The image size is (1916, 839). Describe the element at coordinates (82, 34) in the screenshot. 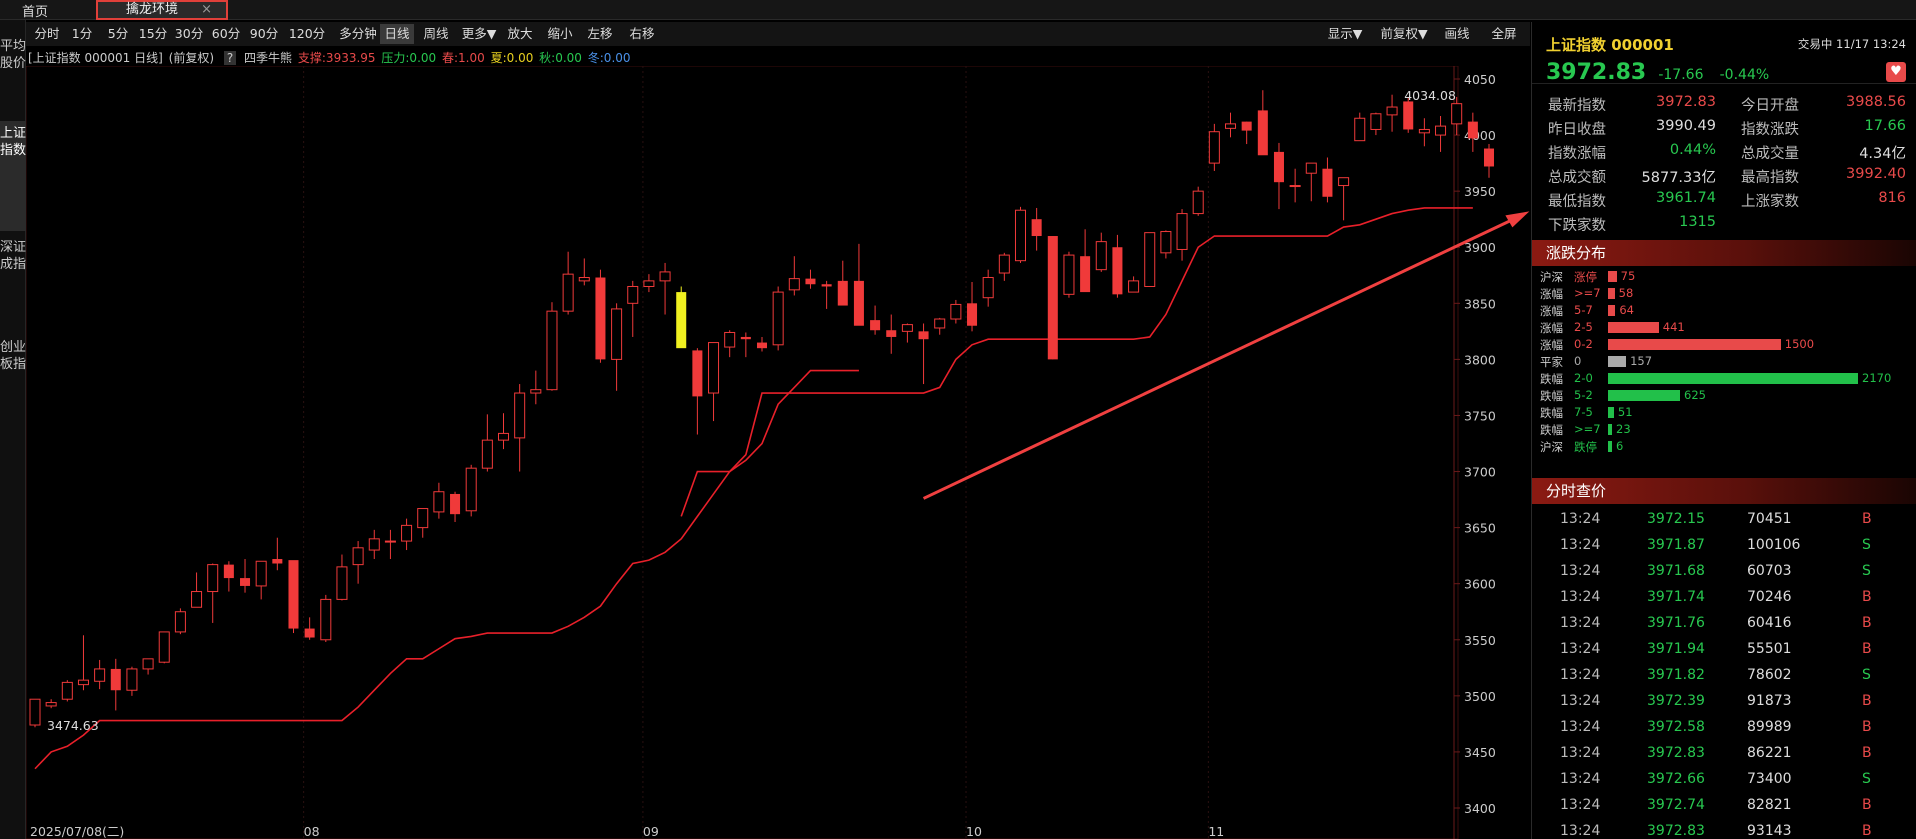

I see `toolbar-btn-1: 1分` at that location.